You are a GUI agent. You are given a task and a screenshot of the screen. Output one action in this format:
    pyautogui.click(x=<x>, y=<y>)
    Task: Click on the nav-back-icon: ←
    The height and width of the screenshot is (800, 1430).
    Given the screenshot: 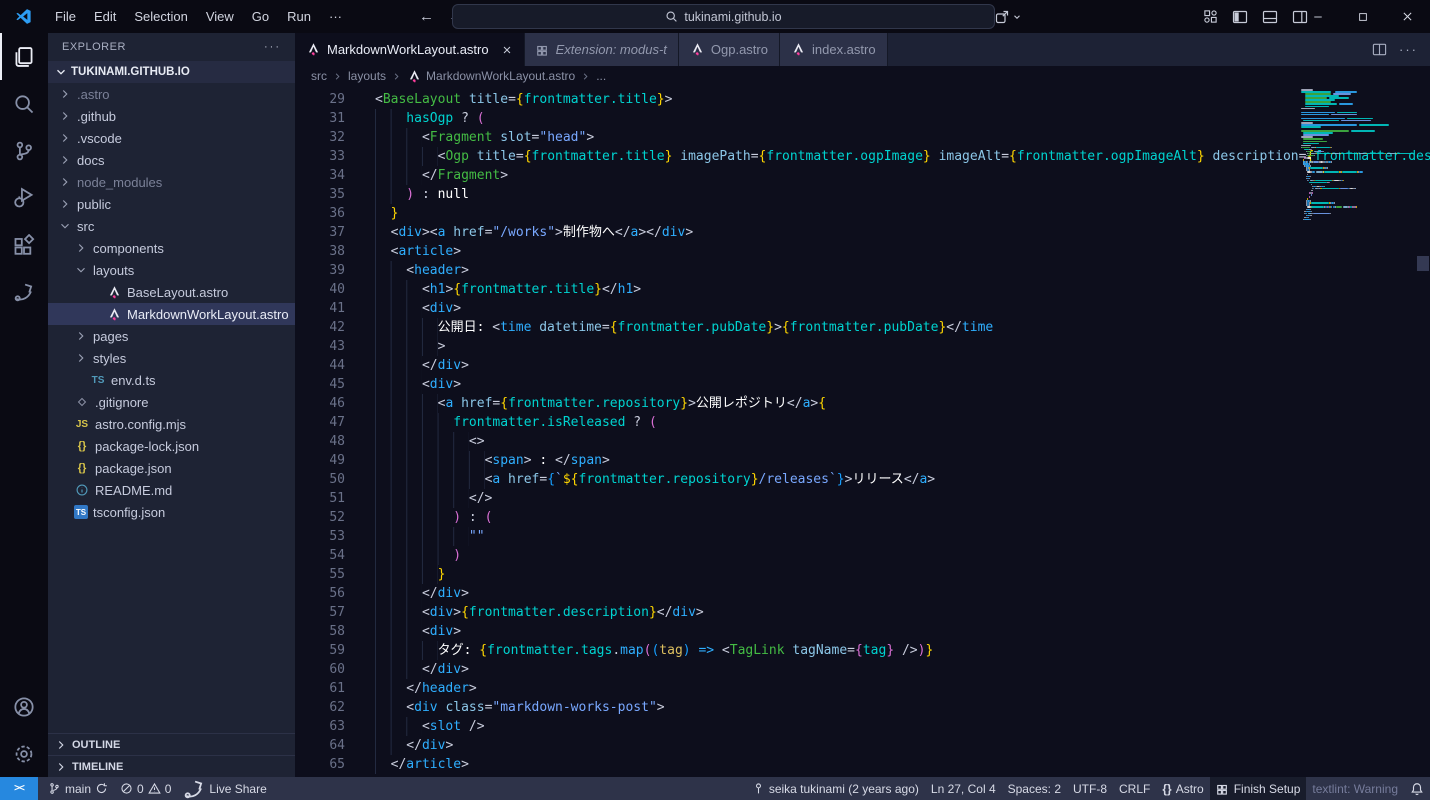 What is the action you would take?
    pyautogui.click(x=426, y=16)
    